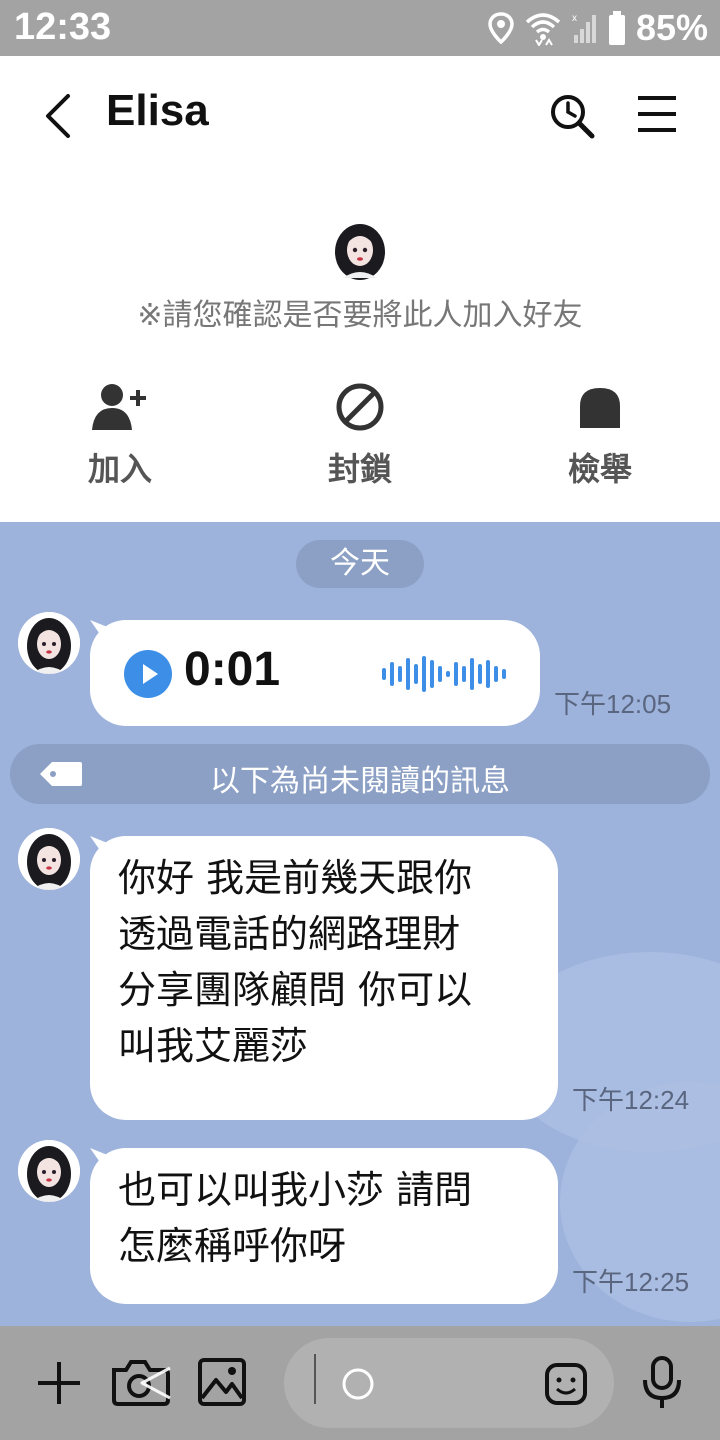  I want to click on play-button, so click(148, 674).